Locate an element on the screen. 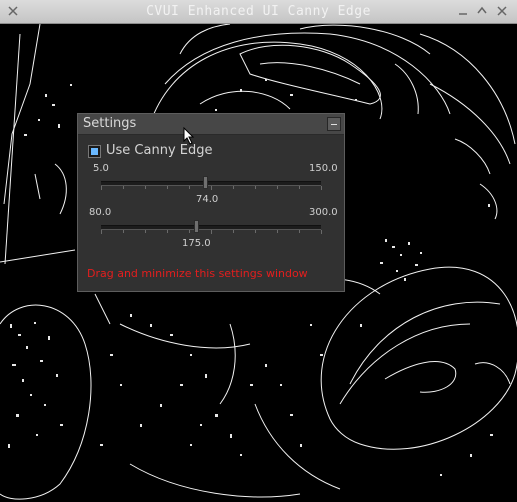 This screenshot has width=517, height=502. maximize-icon is located at coordinates (482, 11).